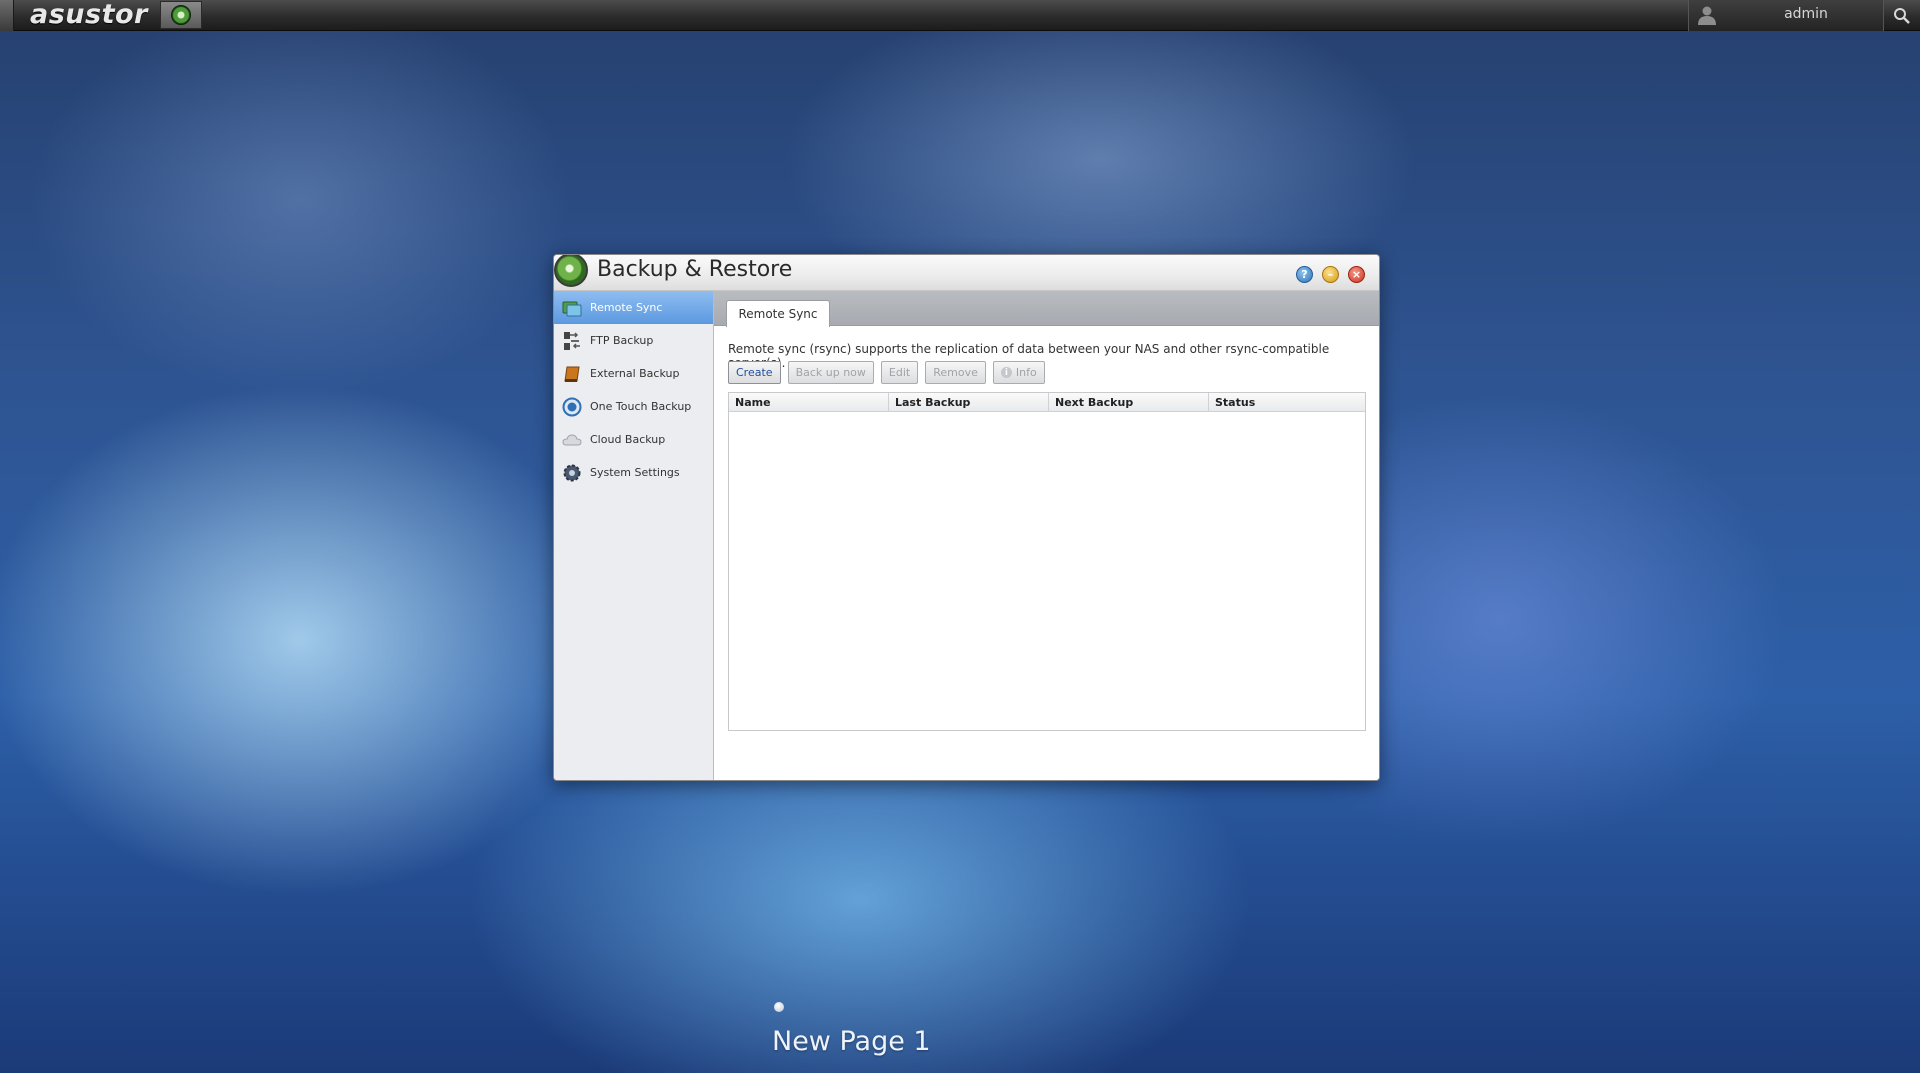 The image size is (1920, 1073). I want to click on info-button-label: Info, so click(1026, 372).